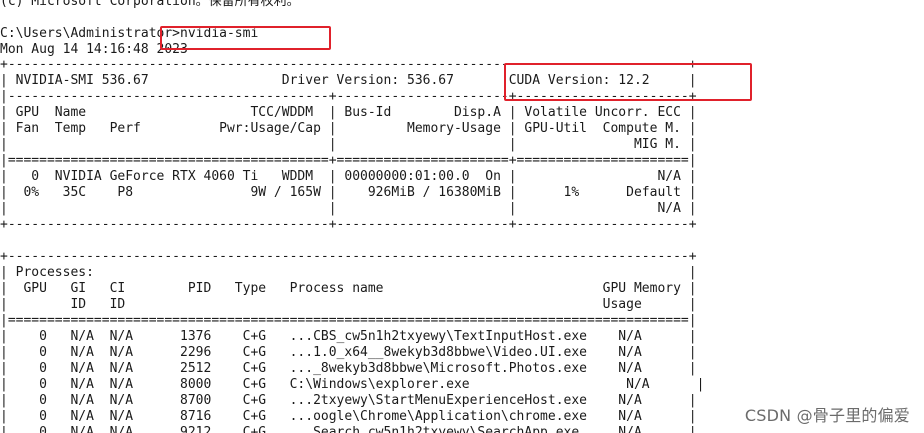  Describe the element at coordinates (628, 82) in the screenshot. I see `cuda-version-highlight-box` at that location.